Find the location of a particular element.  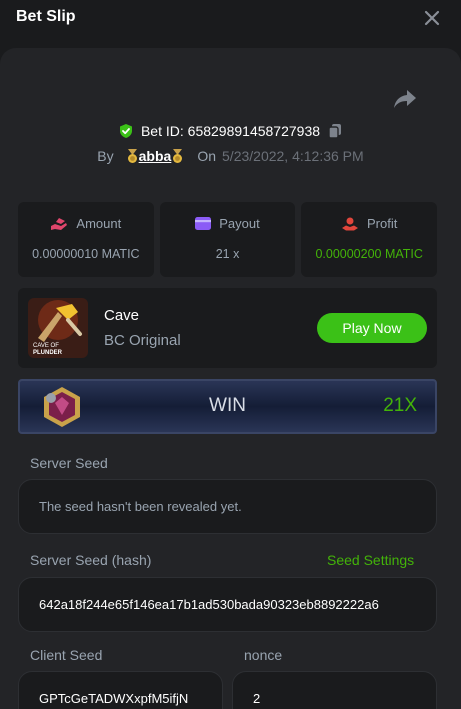

server-seed-label: Server Seed is located at coordinates (69, 463).